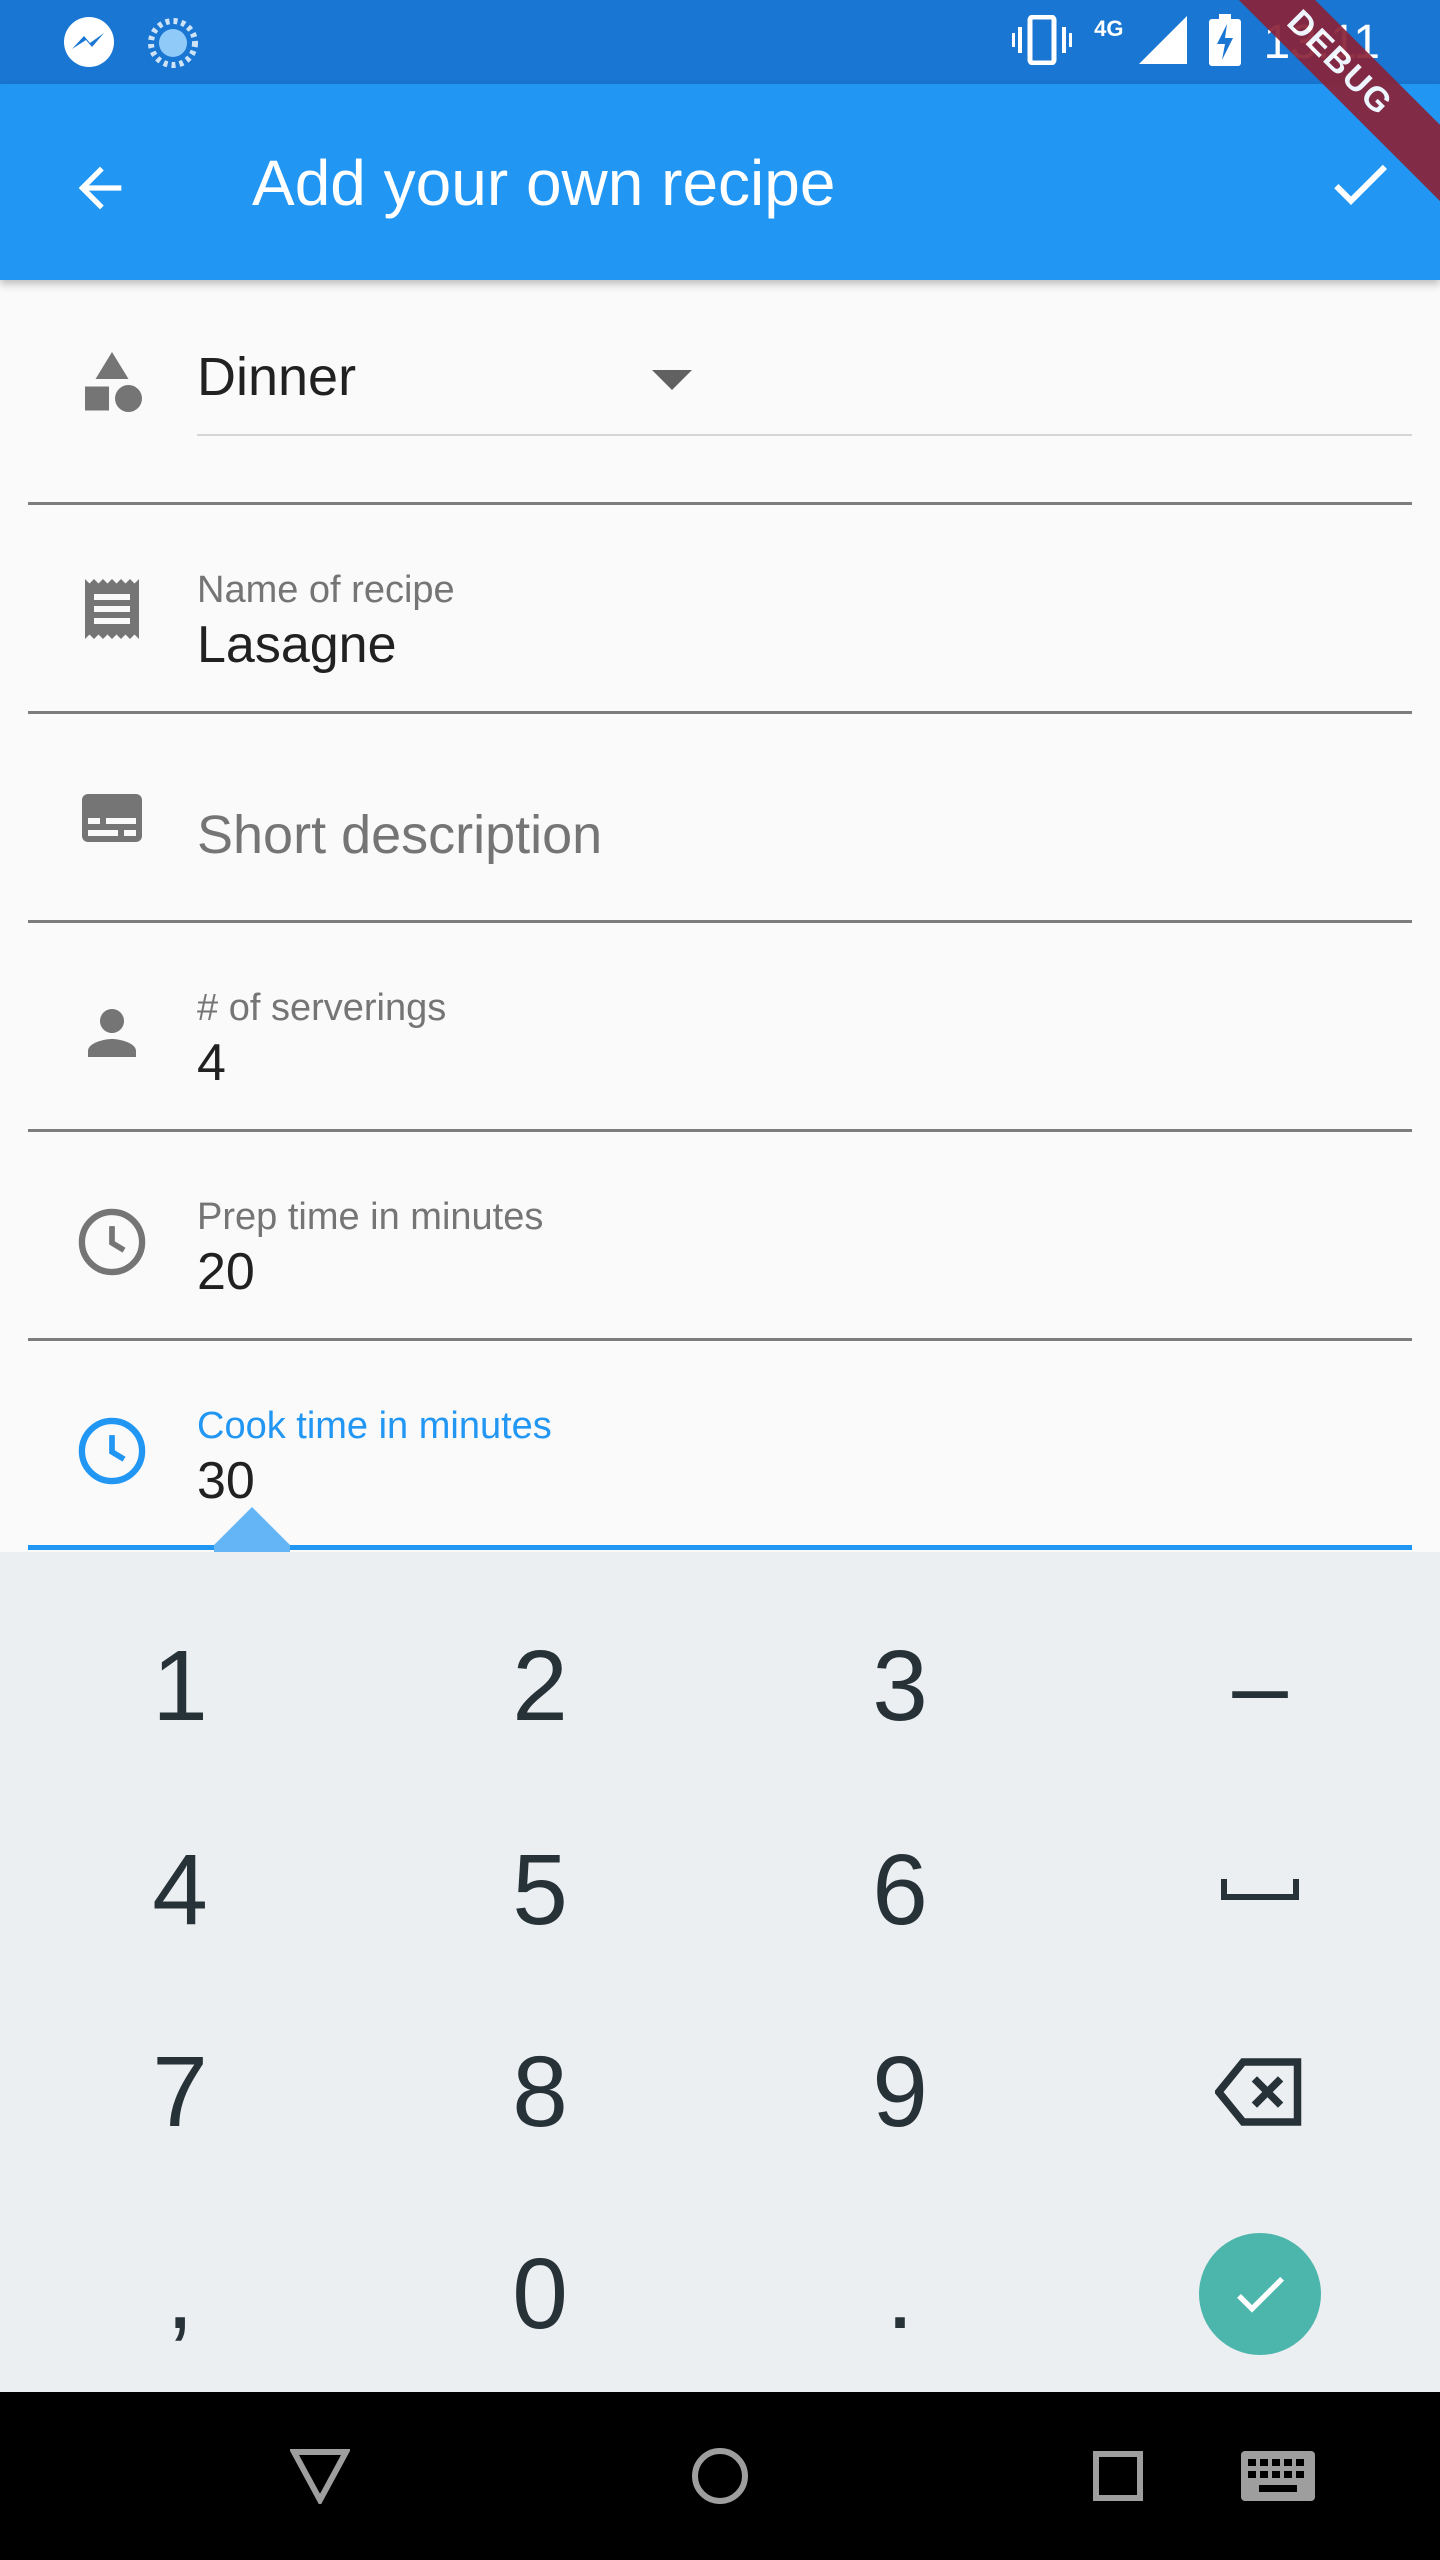  Describe the element at coordinates (322, 1008) in the screenshot. I see `servings-label: # of serverings` at that location.